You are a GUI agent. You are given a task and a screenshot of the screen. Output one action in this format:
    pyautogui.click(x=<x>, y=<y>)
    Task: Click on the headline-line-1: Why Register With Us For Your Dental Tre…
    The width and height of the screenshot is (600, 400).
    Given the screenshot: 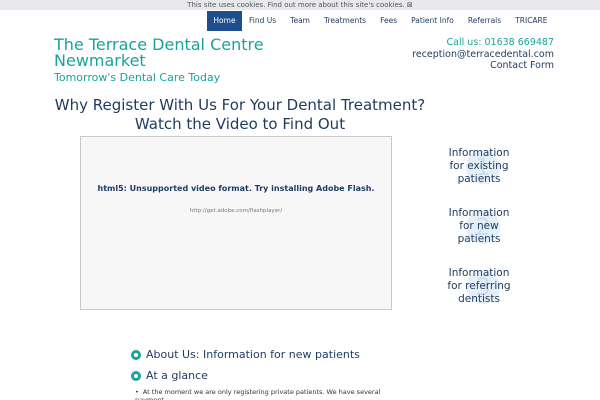 What is the action you would take?
    pyautogui.click(x=240, y=105)
    